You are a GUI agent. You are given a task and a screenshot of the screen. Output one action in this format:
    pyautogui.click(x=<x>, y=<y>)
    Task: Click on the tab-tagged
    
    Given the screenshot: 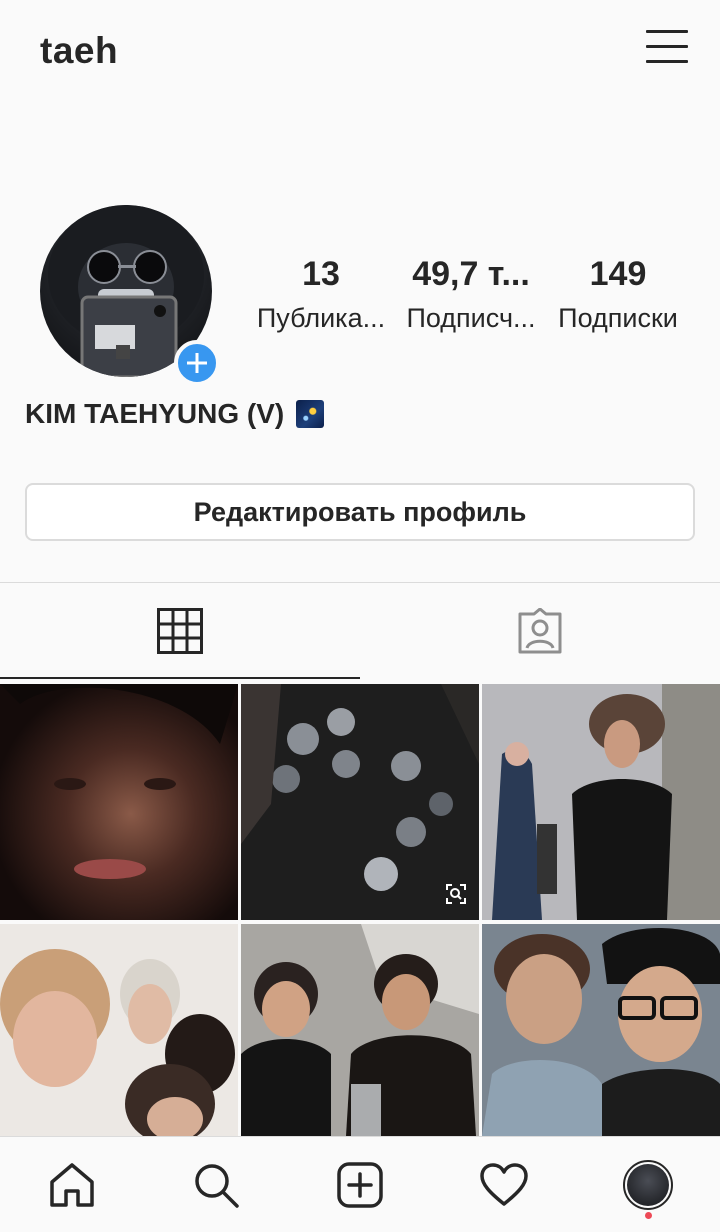 What is the action you would take?
    pyautogui.click(x=540, y=631)
    